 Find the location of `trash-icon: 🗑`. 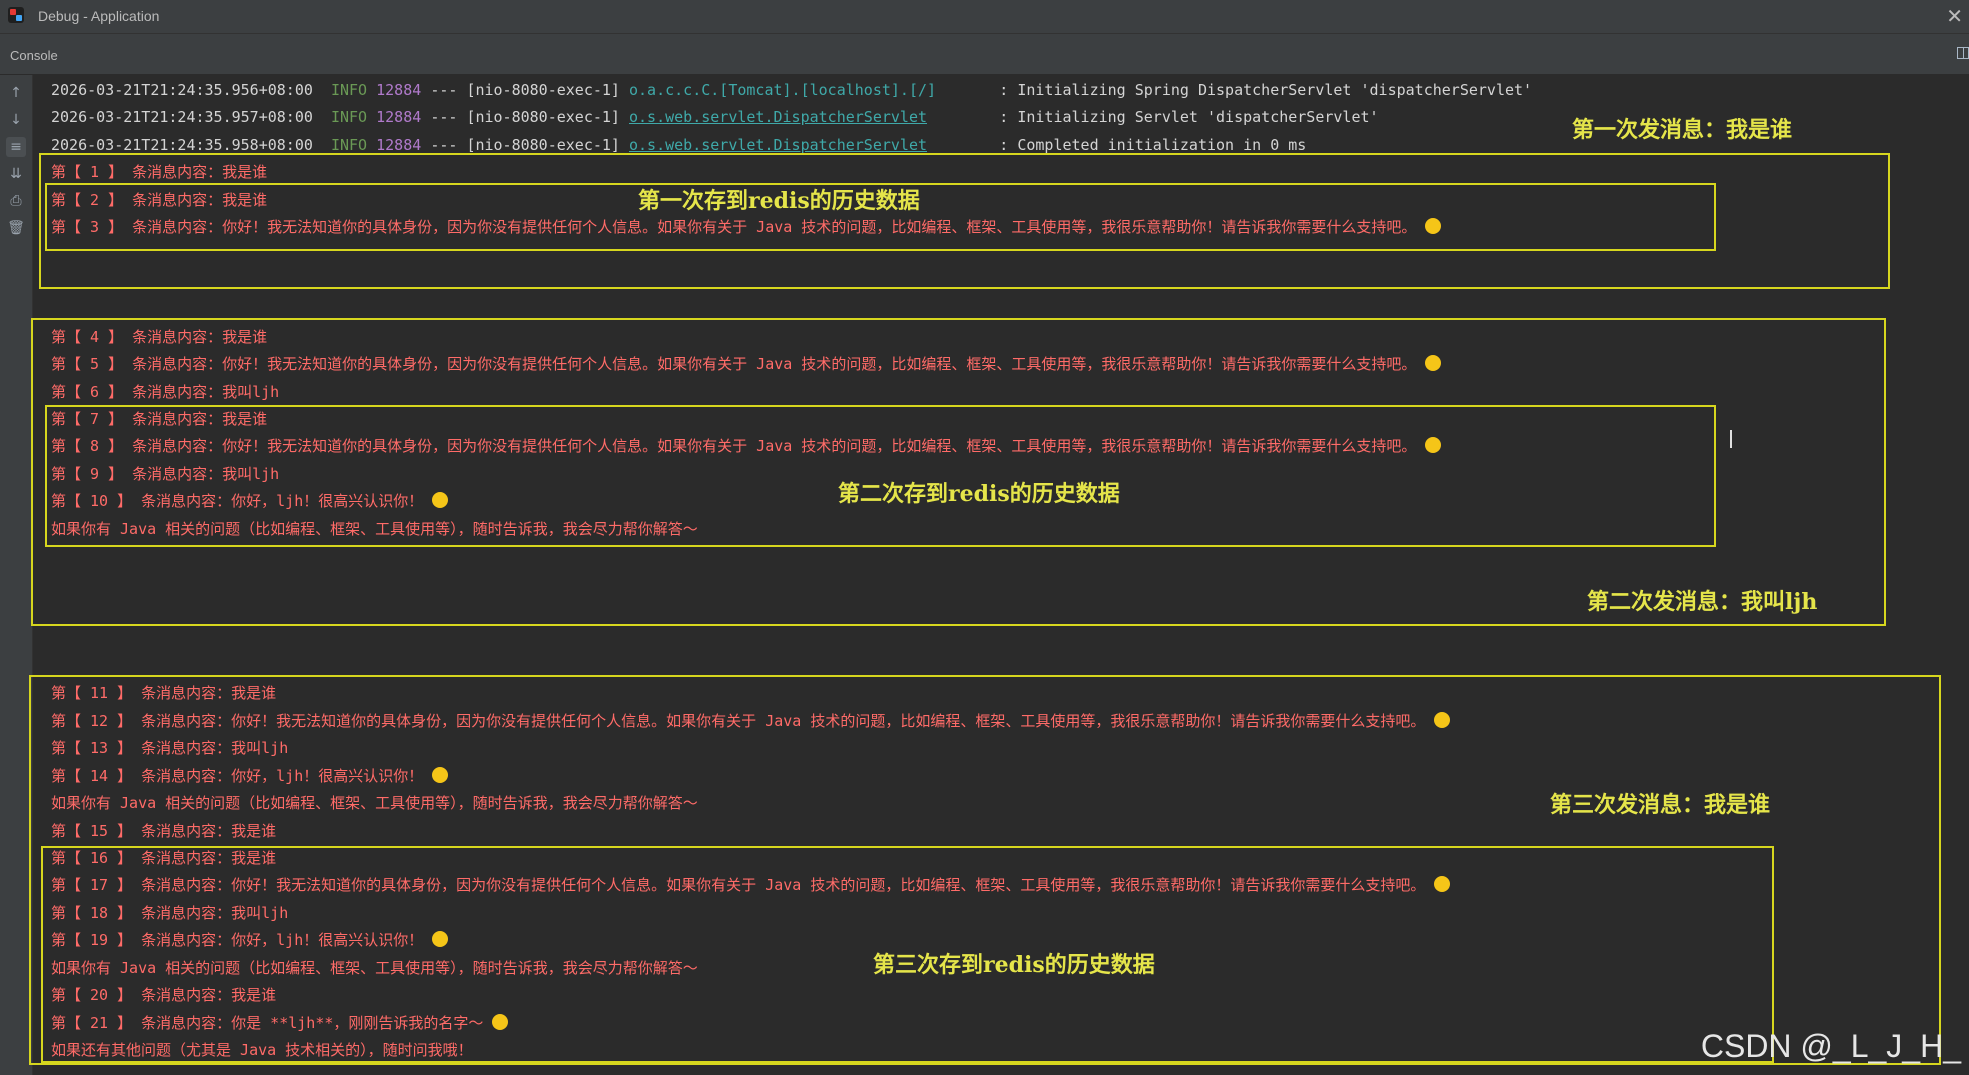

trash-icon: 🗑 is located at coordinates (16, 228).